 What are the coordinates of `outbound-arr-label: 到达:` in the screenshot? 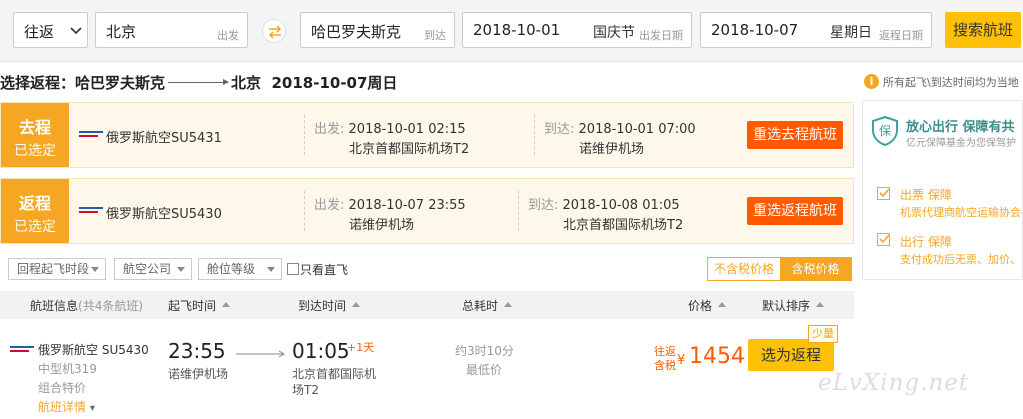 It's located at (559, 129).